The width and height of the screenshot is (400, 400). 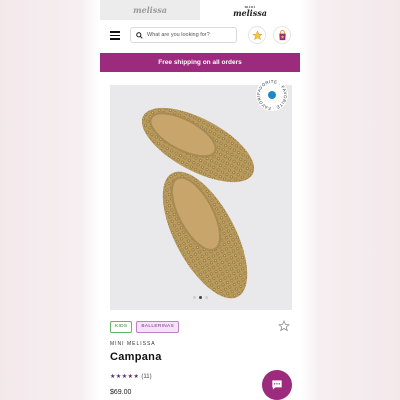 I want to click on shopping-bag-icon, so click(x=282, y=34).